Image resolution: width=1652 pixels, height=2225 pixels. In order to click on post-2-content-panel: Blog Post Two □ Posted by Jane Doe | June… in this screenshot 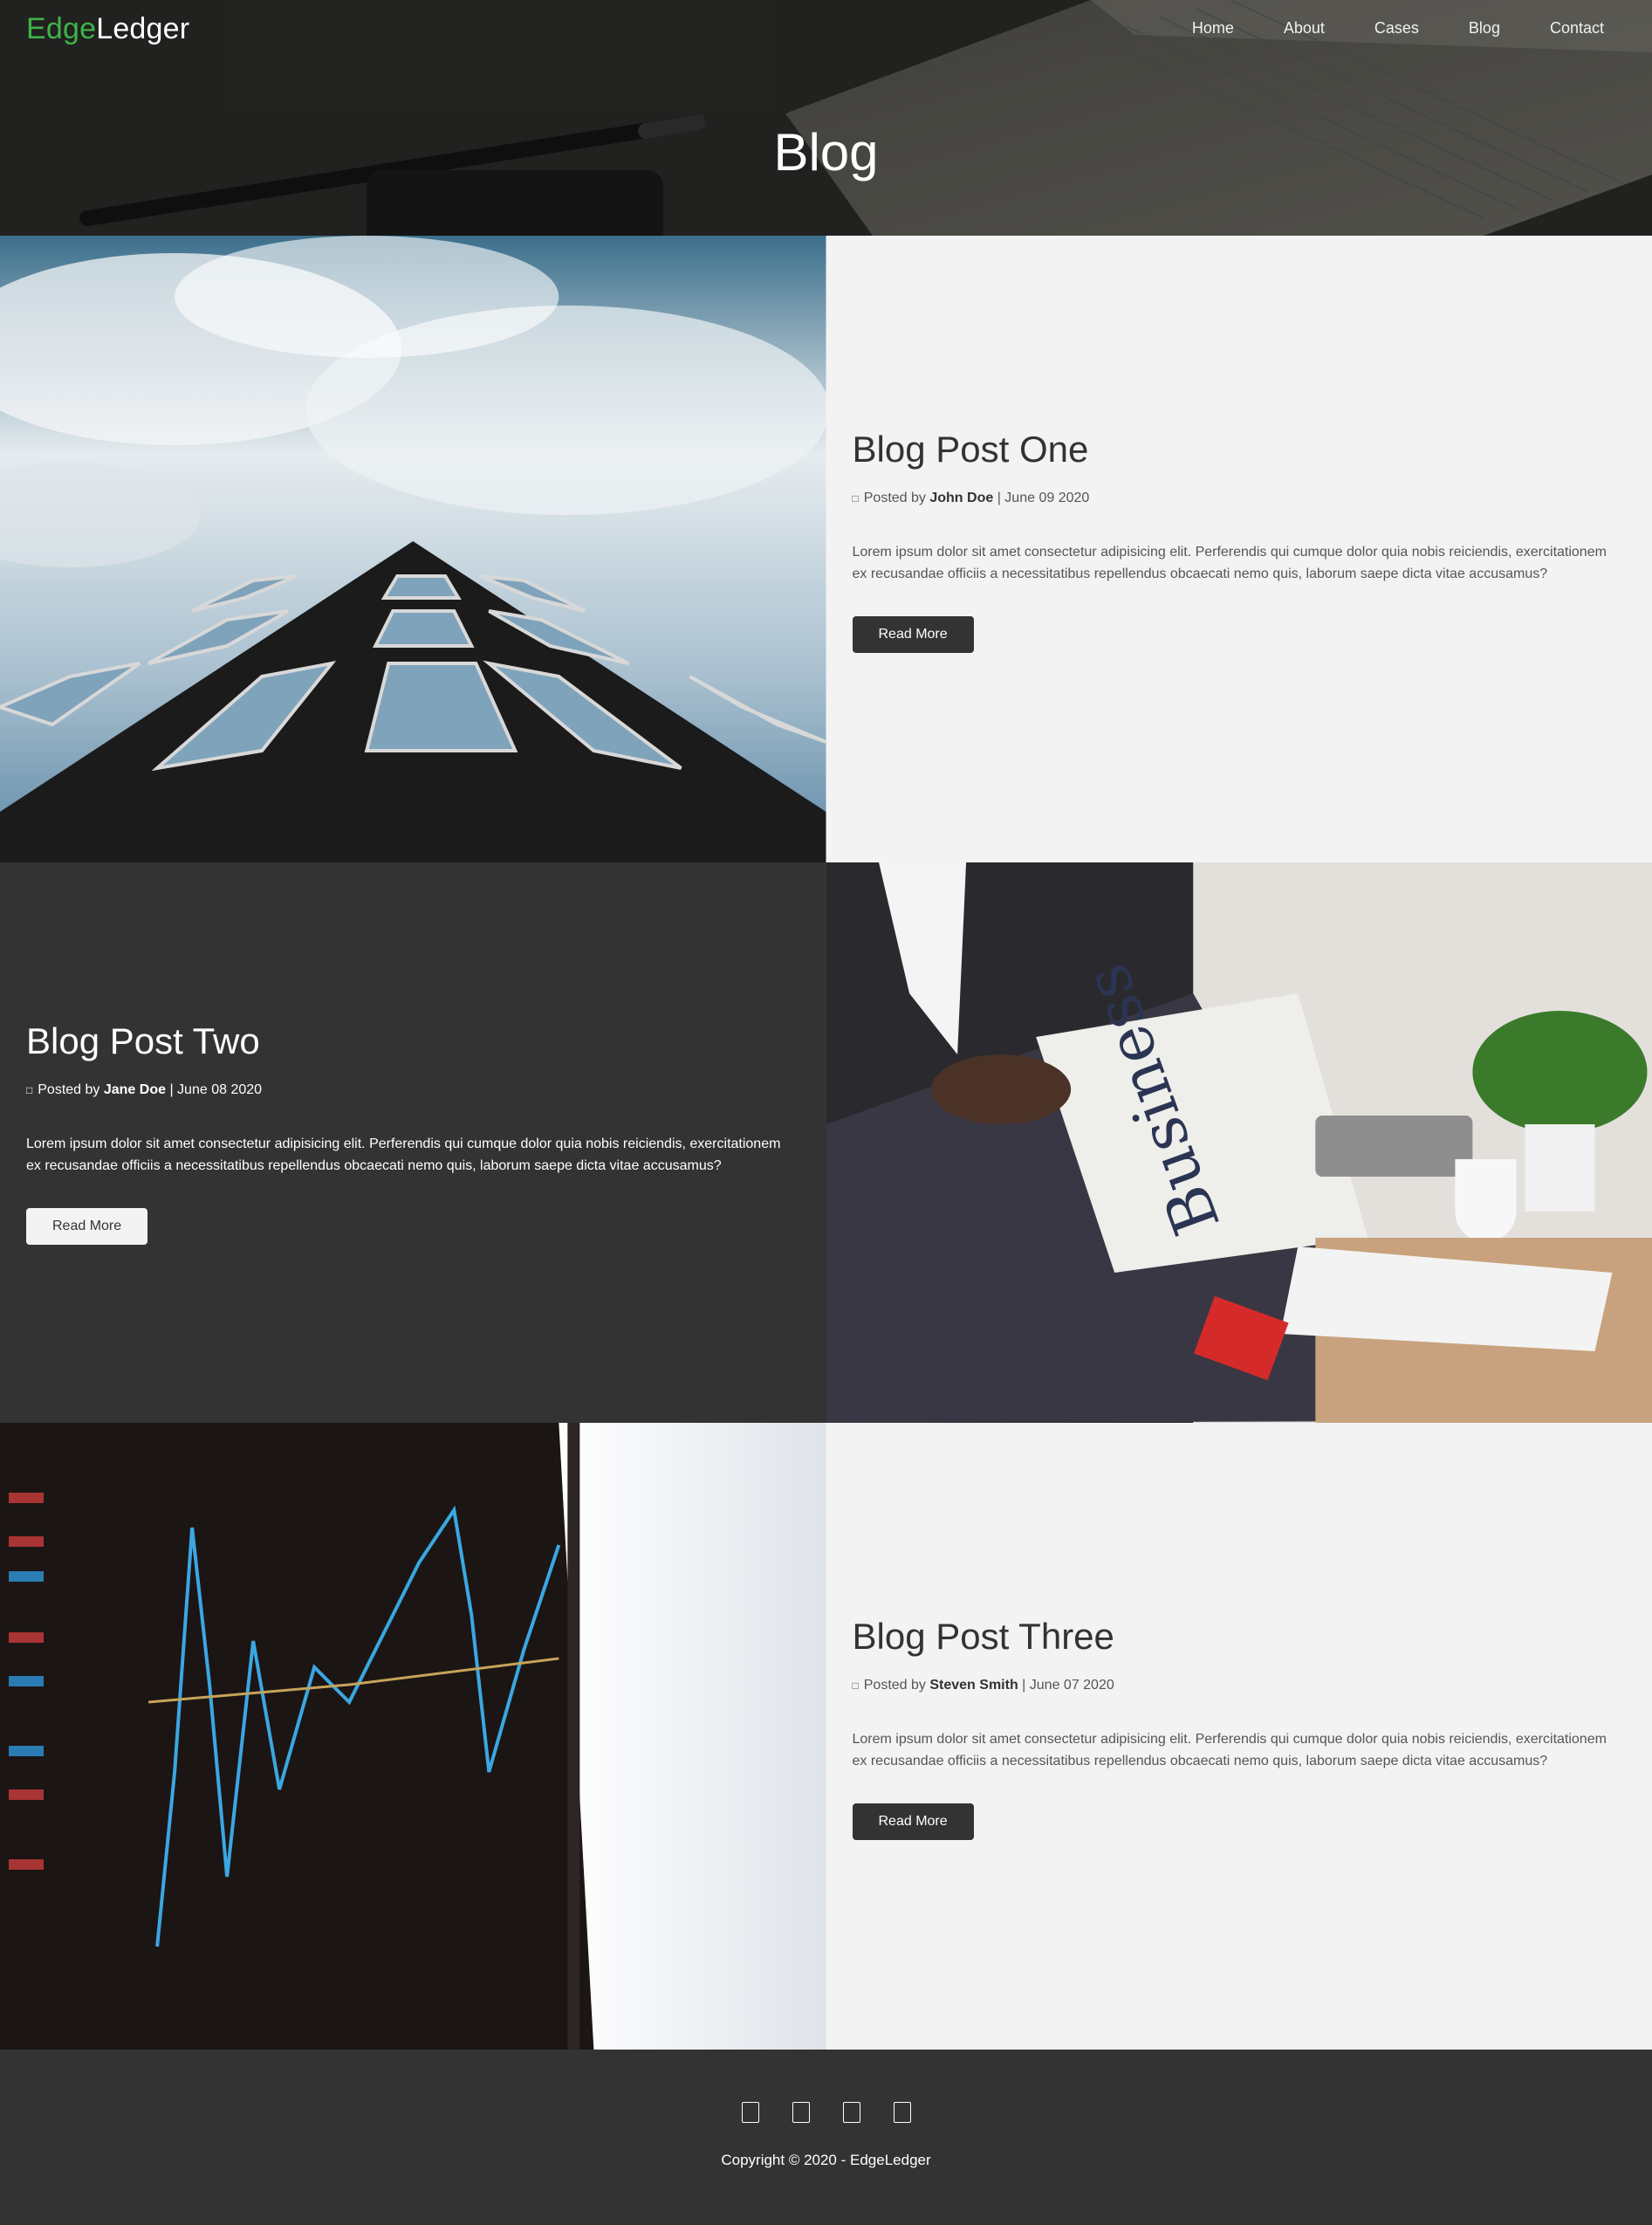, I will do `click(413, 1142)`.